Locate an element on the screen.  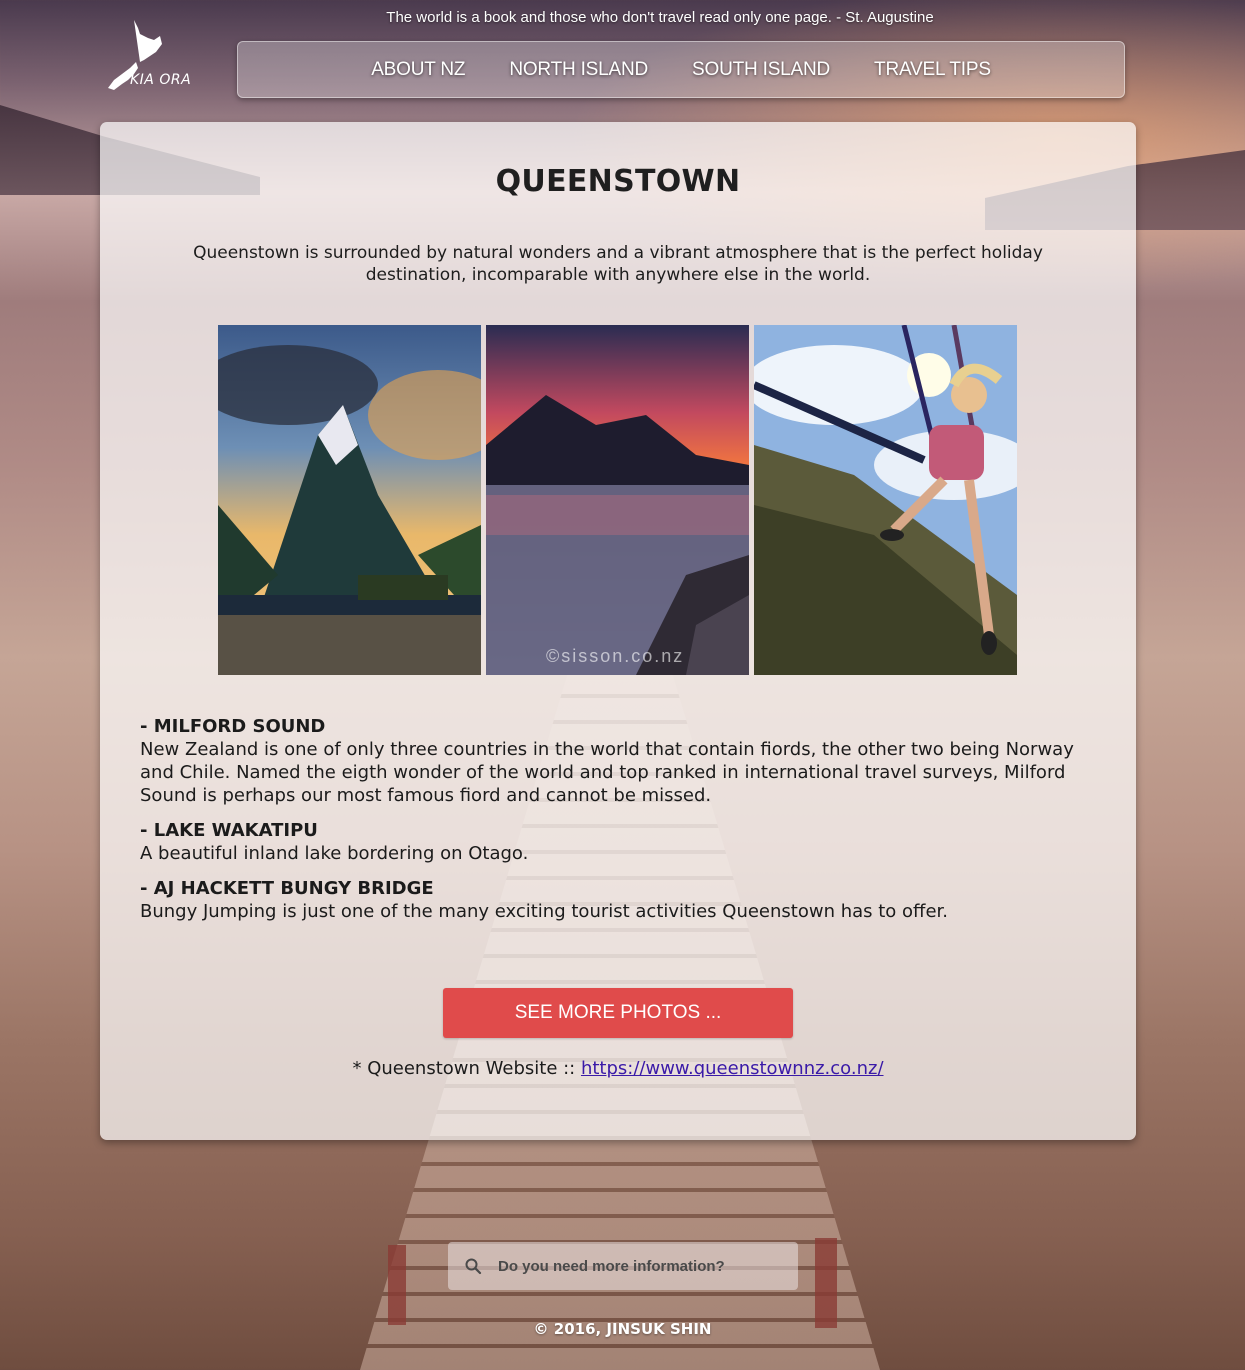
attraction-heading: - LAKE WAKATIPU is located at coordinates (229, 830).